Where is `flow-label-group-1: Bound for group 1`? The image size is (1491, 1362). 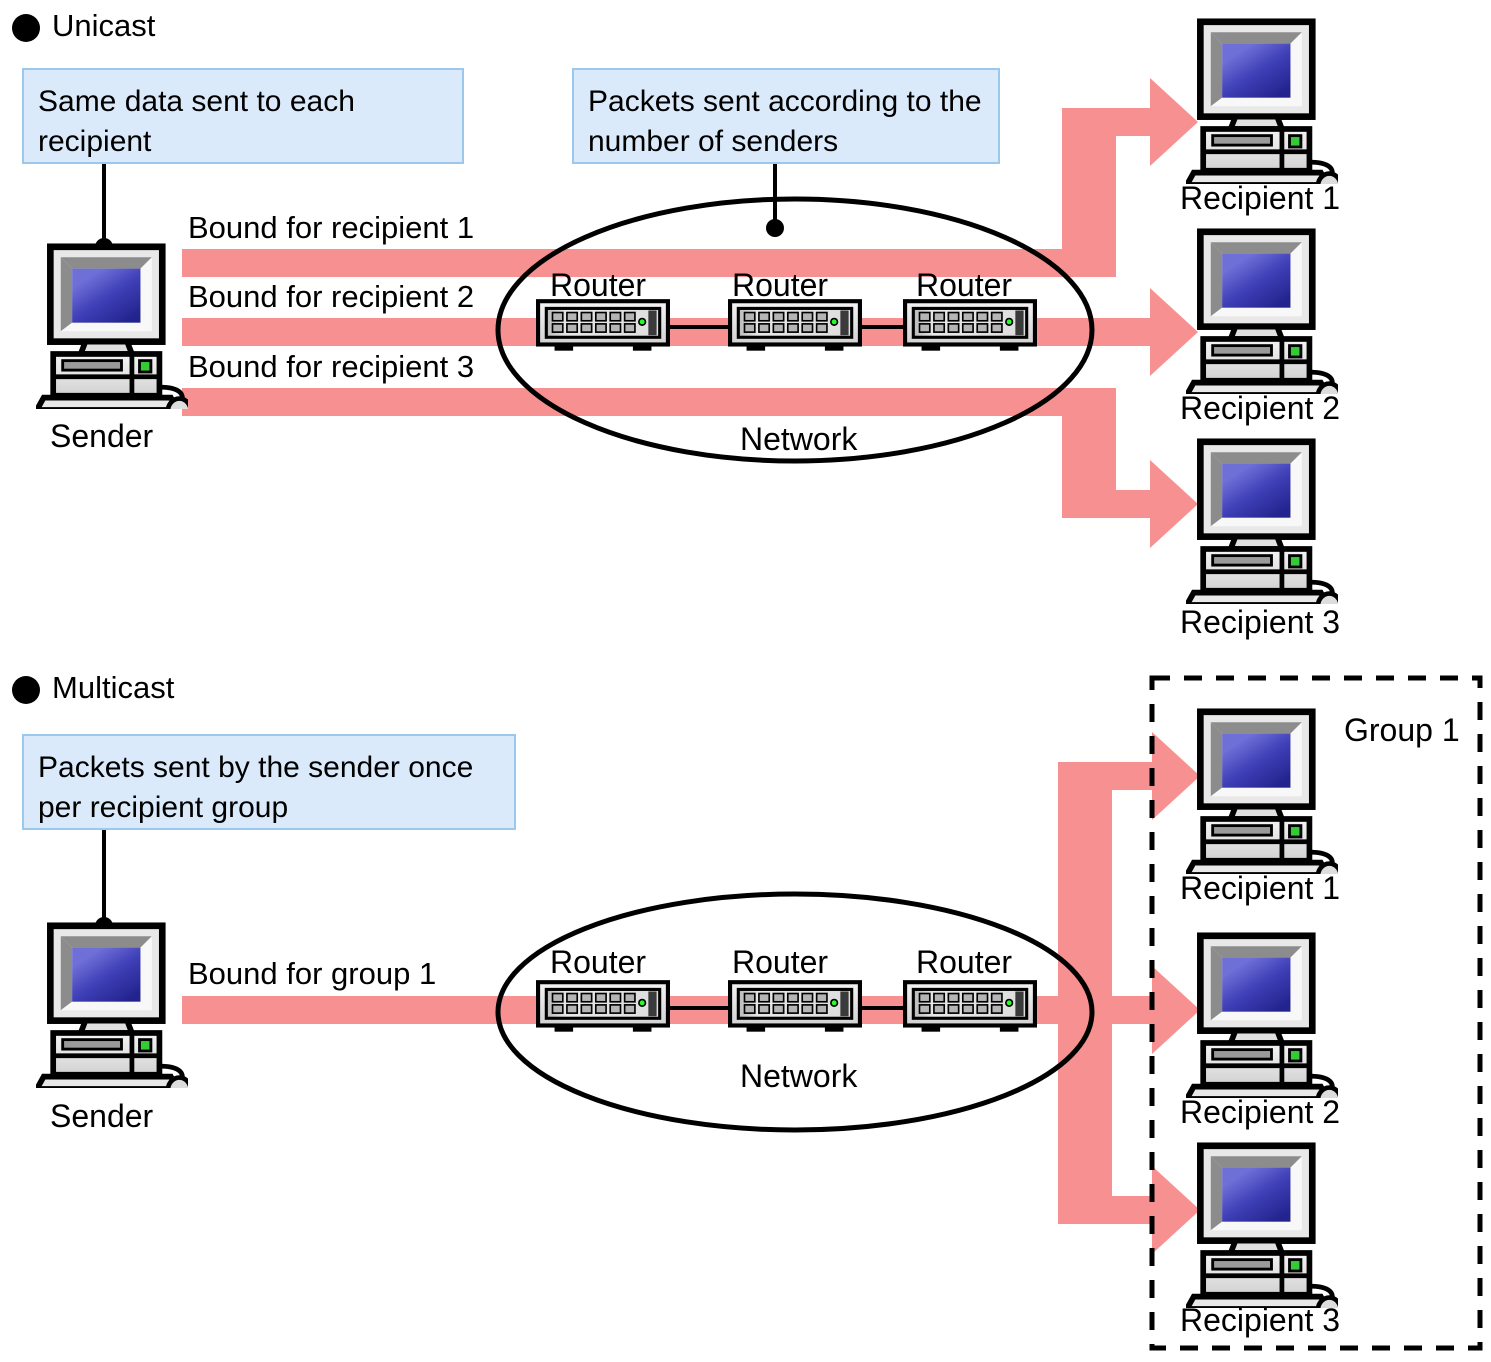 flow-label-group-1: Bound for group 1 is located at coordinates (312, 973).